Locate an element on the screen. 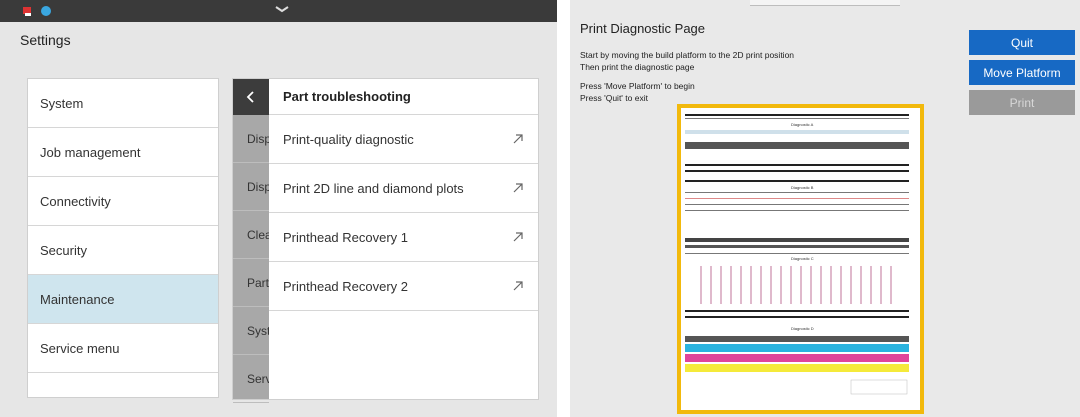 The height and width of the screenshot is (417, 1080). submenu-title: Part troubleshooting is located at coordinates (403, 97).